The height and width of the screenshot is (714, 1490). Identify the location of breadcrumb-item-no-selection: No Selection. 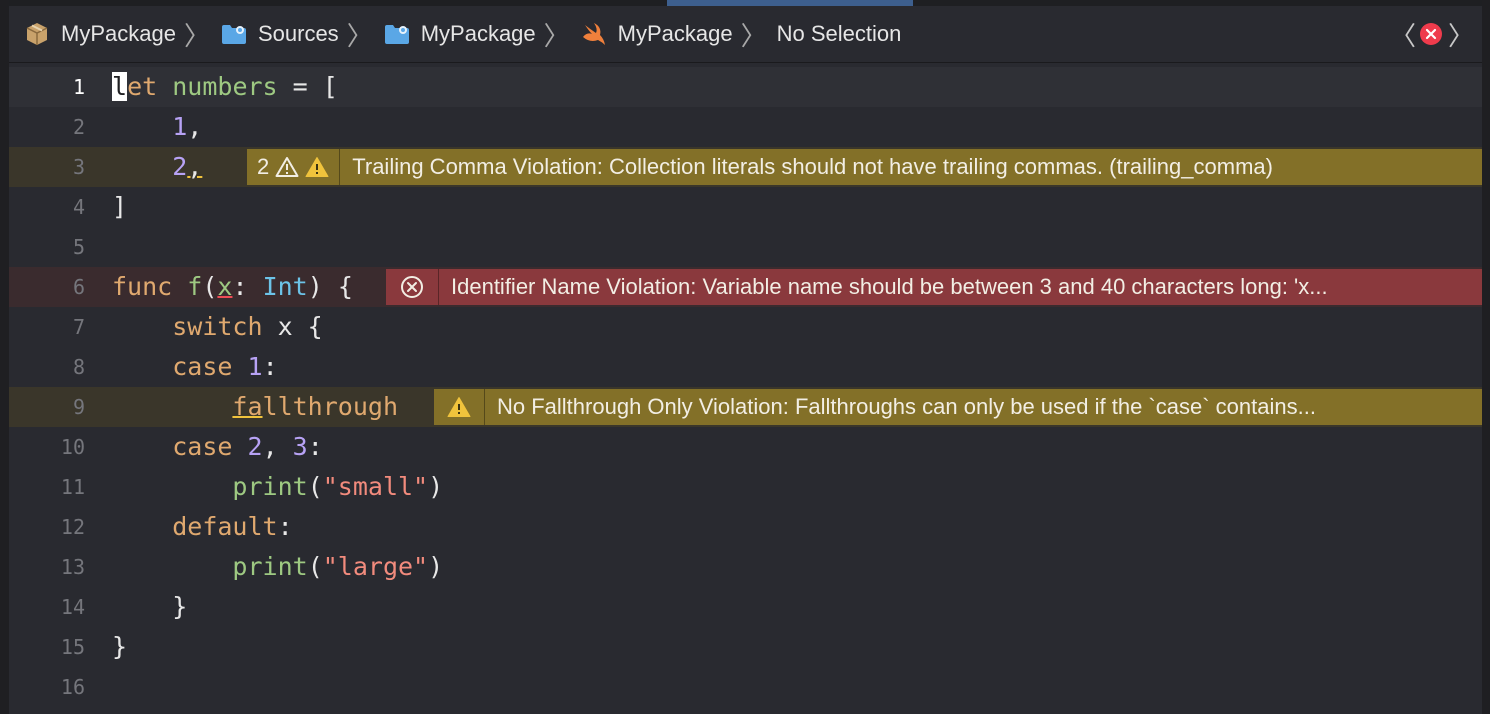
(839, 34).